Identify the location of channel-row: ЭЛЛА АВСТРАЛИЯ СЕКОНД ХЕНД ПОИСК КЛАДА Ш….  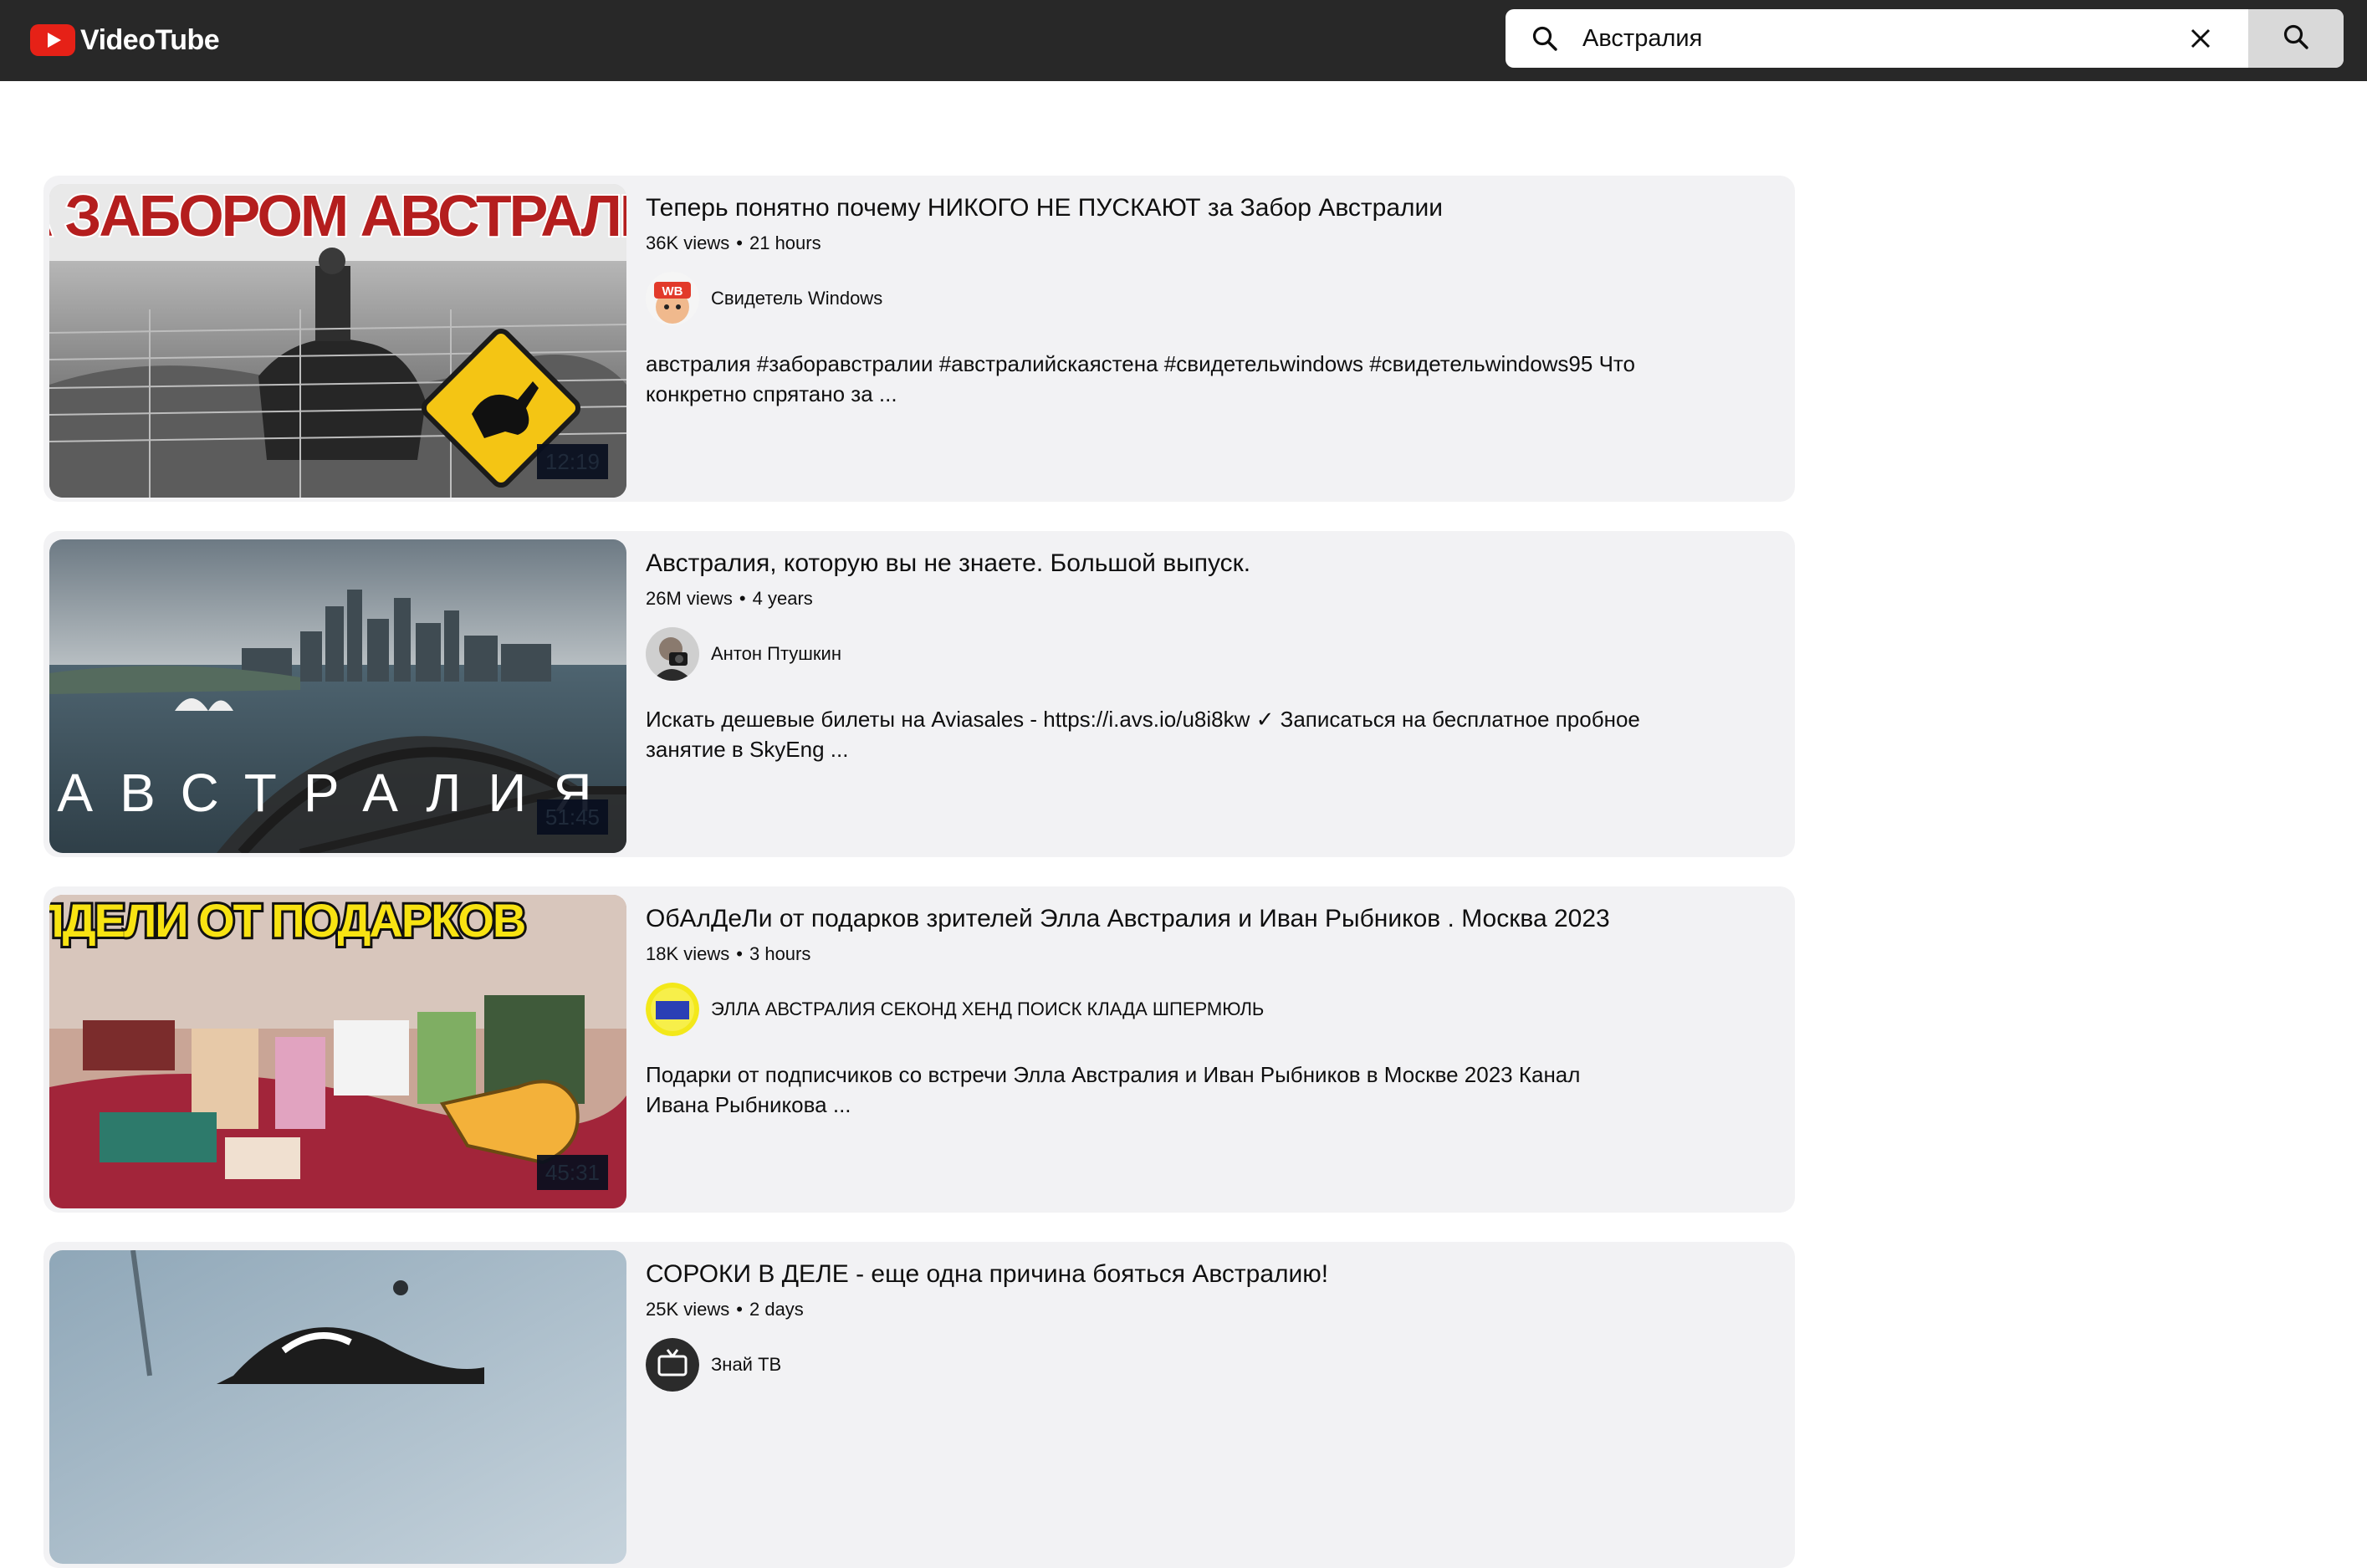
(1189, 1009).